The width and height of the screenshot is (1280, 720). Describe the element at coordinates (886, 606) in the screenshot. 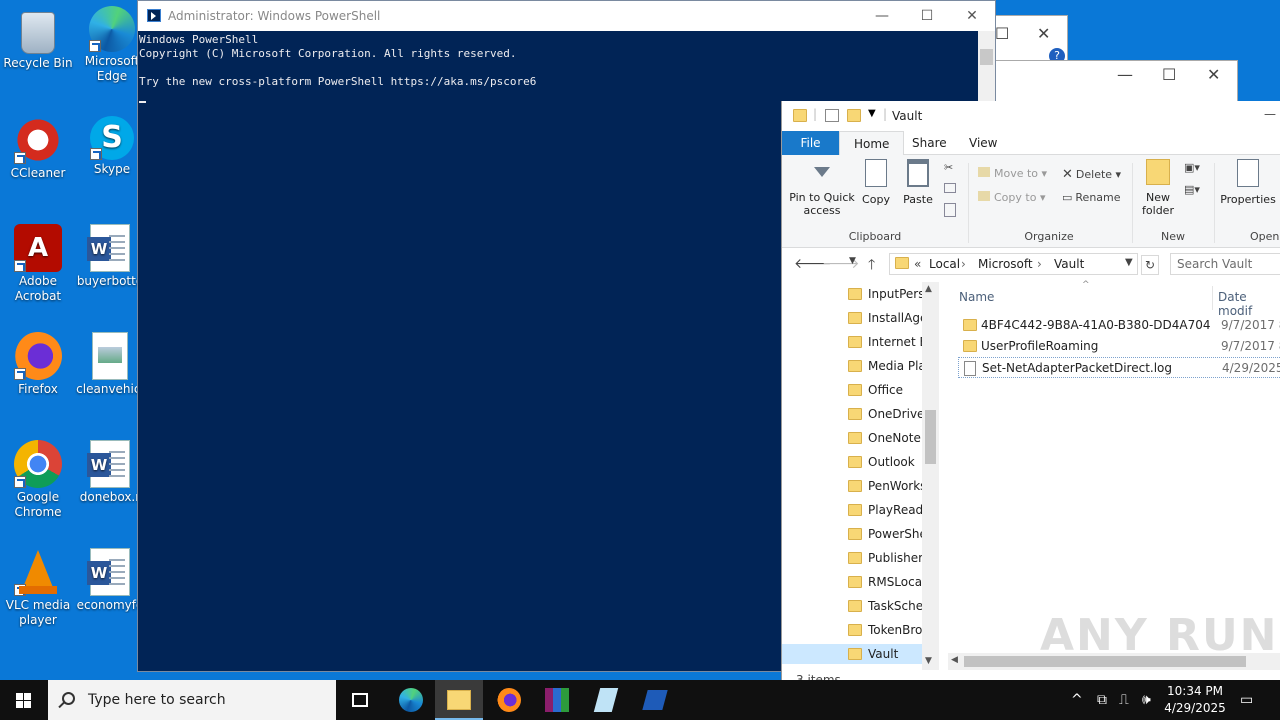

I see `nav-item: TaskSched` at that location.